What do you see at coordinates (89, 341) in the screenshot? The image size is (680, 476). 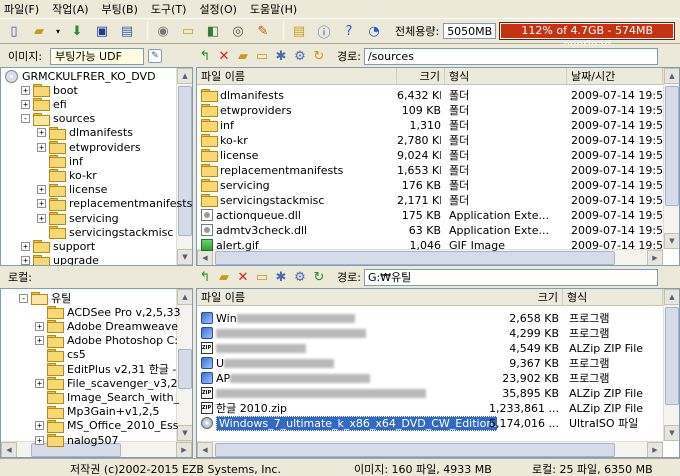 I see `tree-item: + Adobe Photoshop C:` at bounding box center [89, 341].